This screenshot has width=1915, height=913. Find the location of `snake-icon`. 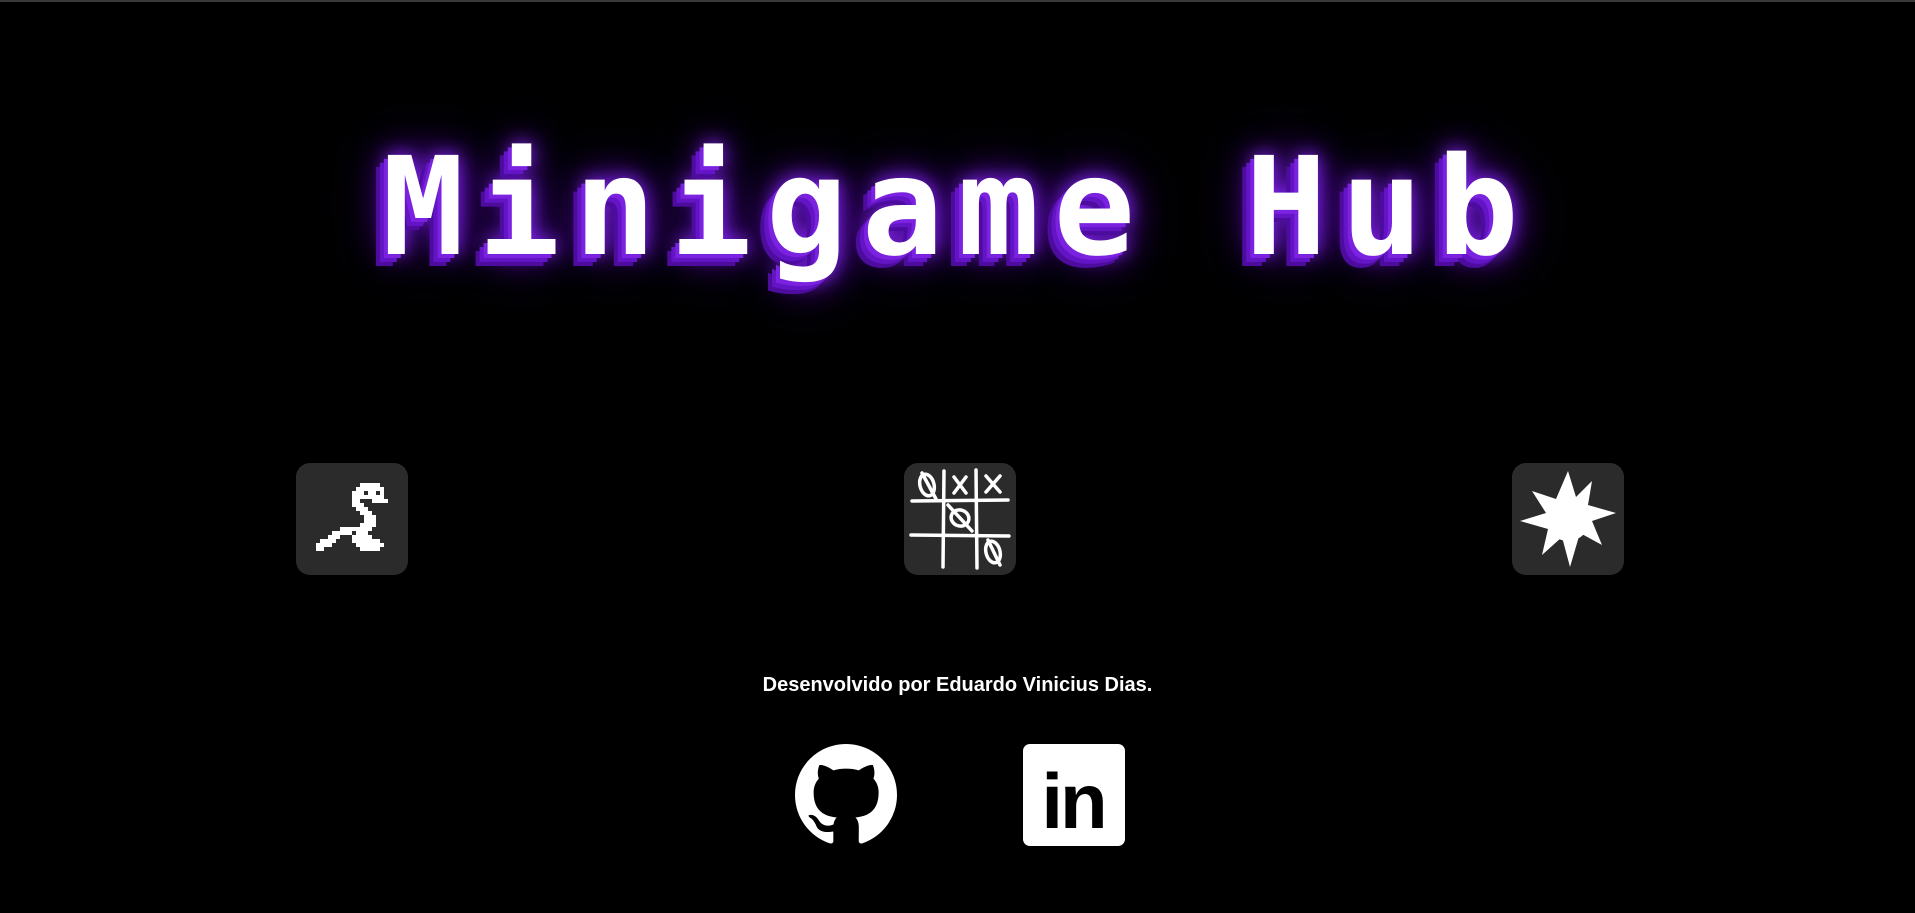

snake-icon is located at coordinates (352, 517).